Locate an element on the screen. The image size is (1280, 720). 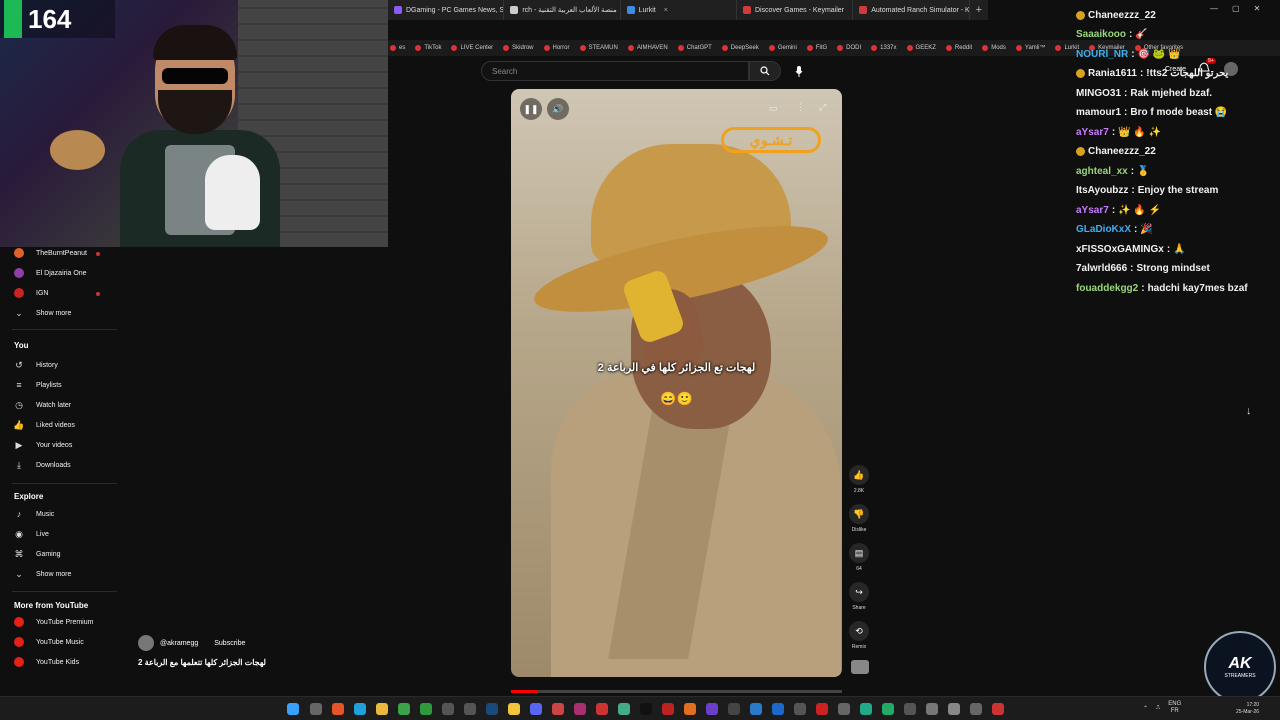
video-progress-bar is located at coordinates (676, 691).